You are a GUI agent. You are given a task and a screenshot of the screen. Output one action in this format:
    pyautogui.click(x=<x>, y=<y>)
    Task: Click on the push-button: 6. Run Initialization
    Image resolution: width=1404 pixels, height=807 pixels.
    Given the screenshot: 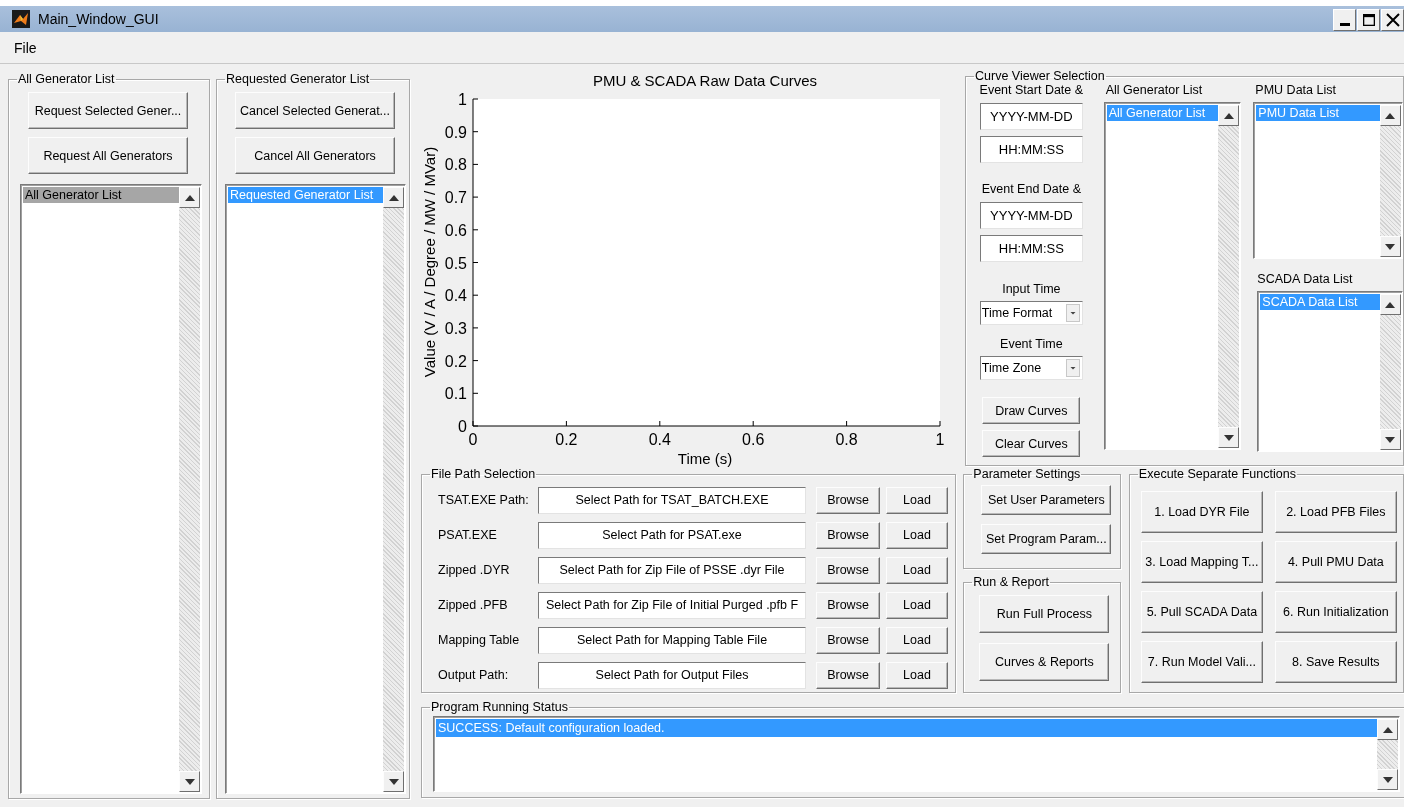 What is the action you would take?
    pyautogui.click(x=1335, y=612)
    